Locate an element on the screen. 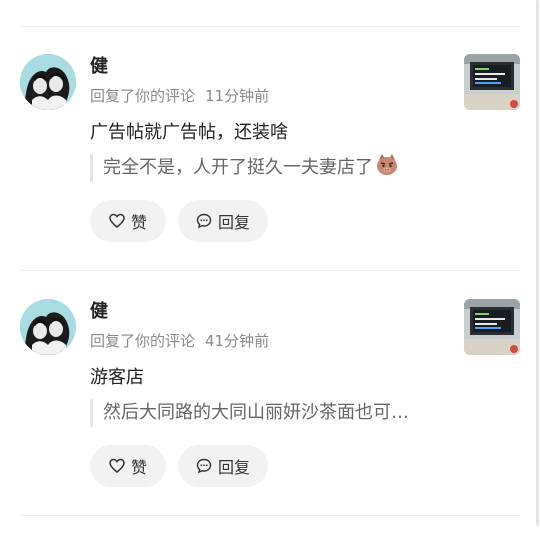 This screenshot has height=539, width=540. notification-meta: 回复了你的评论 41分钟前 is located at coordinates (179, 341).